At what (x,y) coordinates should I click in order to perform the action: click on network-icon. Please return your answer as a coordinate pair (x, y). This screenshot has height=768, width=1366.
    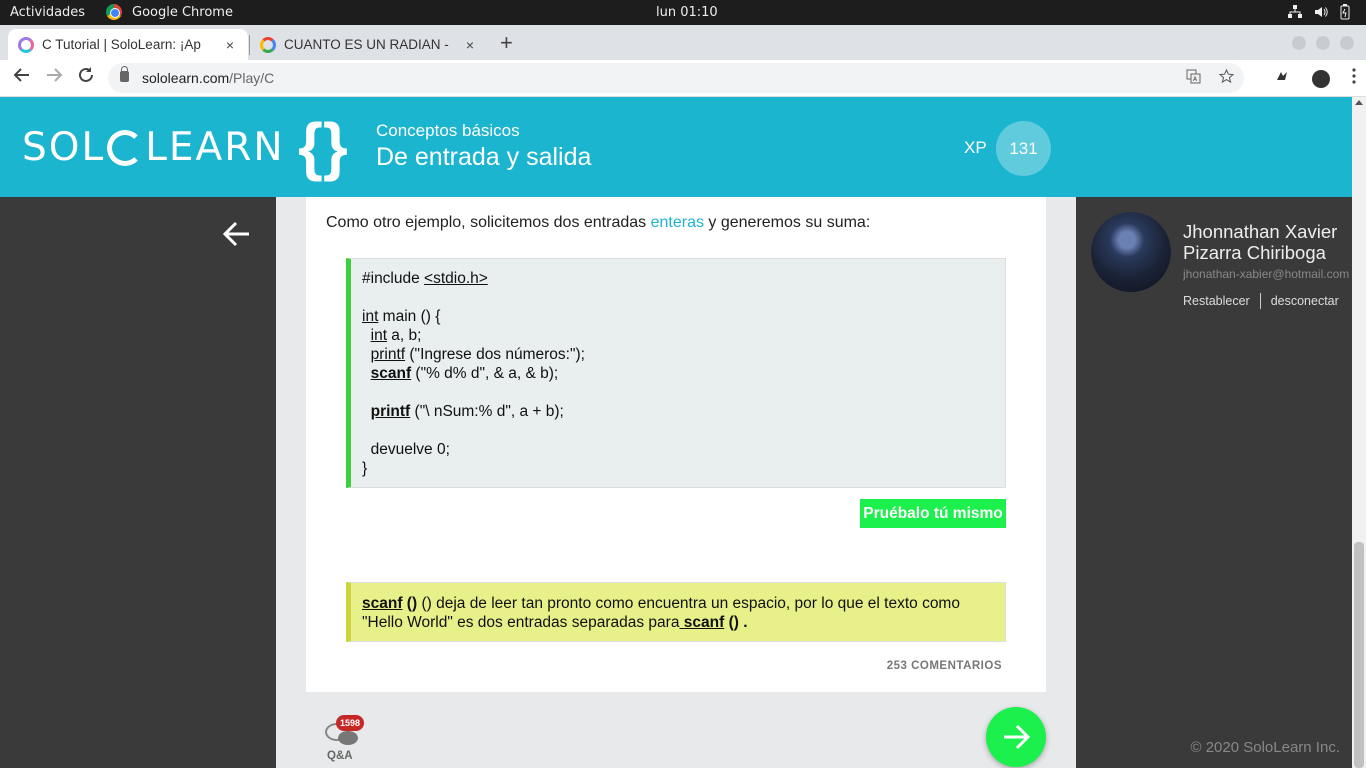
    Looking at the image, I should click on (1295, 12).